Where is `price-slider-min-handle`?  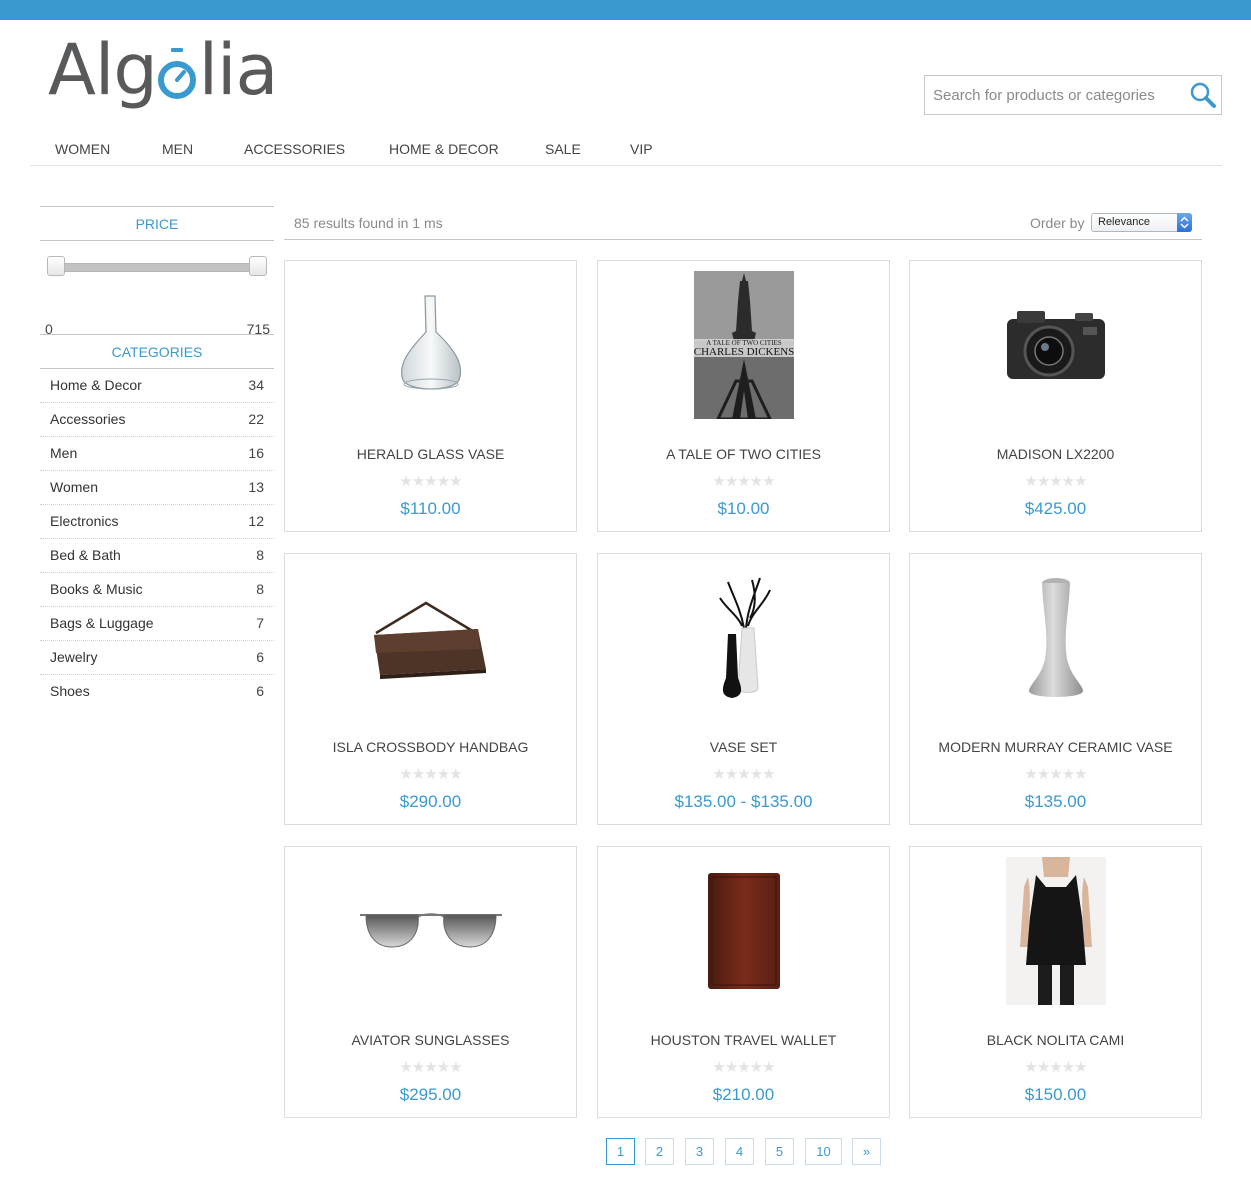 price-slider-min-handle is located at coordinates (56, 266).